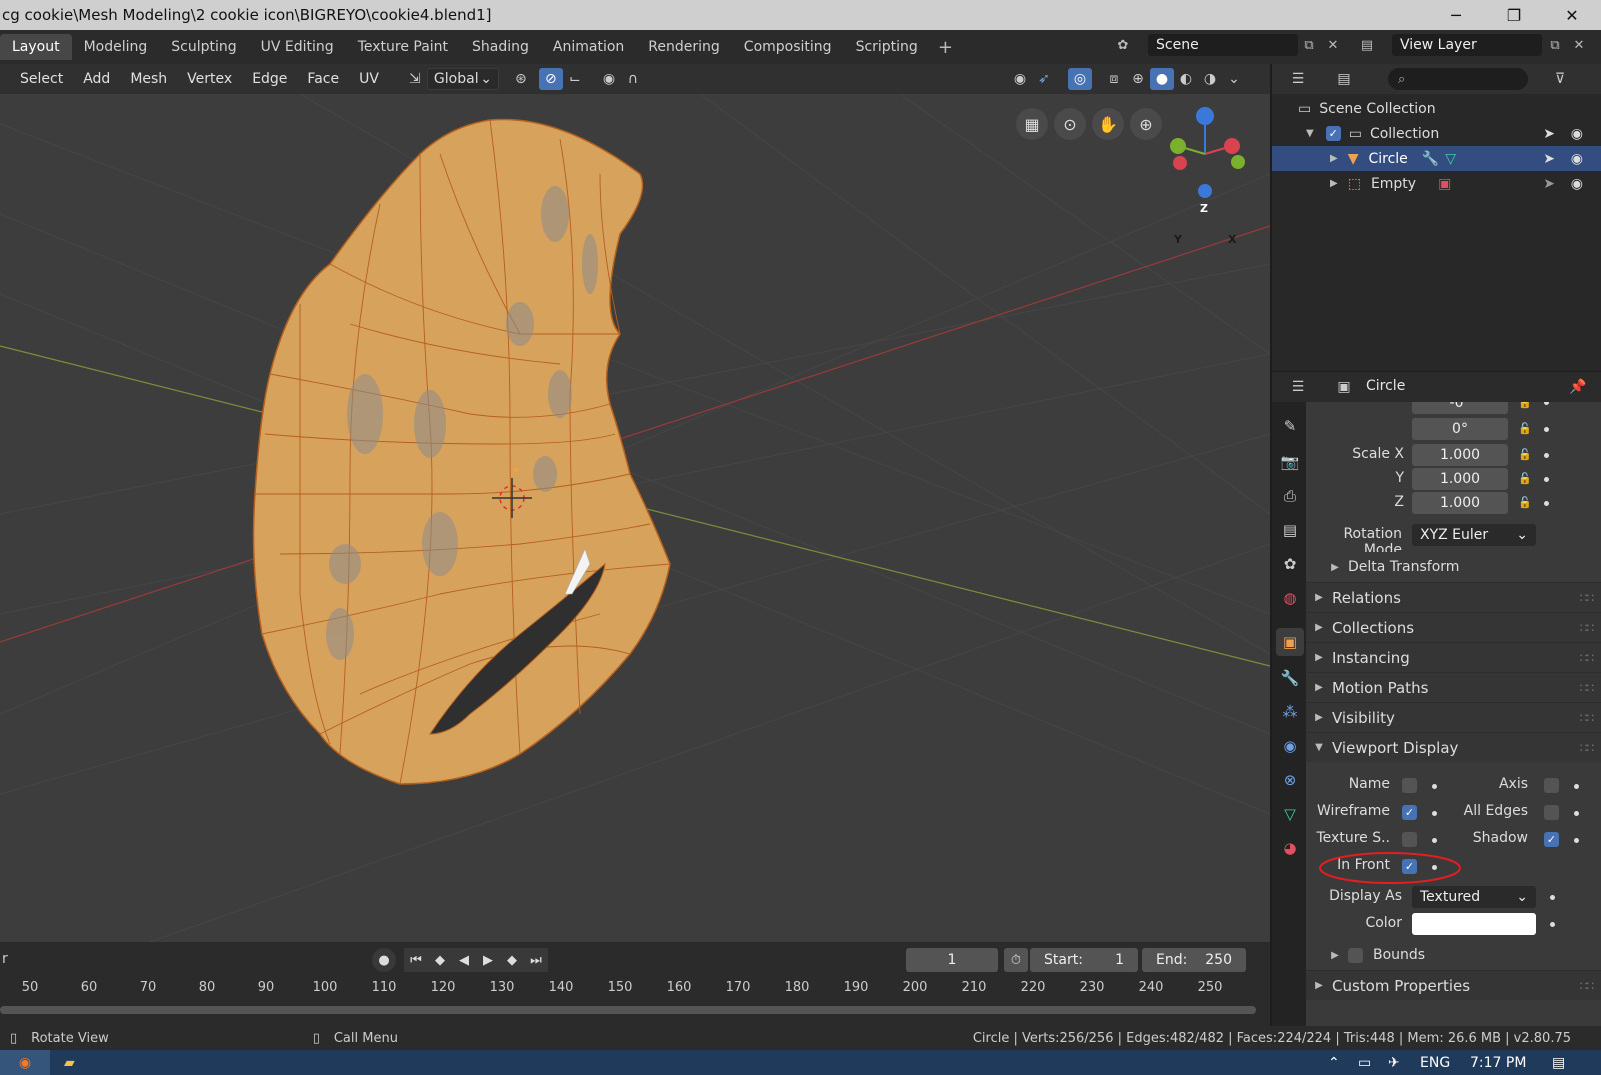 The image size is (1601, 1075). What do you see at coordinates (1355, 955) in the screenshot?
I see `bounds-checkbox` at bounding box center [1355, 955].